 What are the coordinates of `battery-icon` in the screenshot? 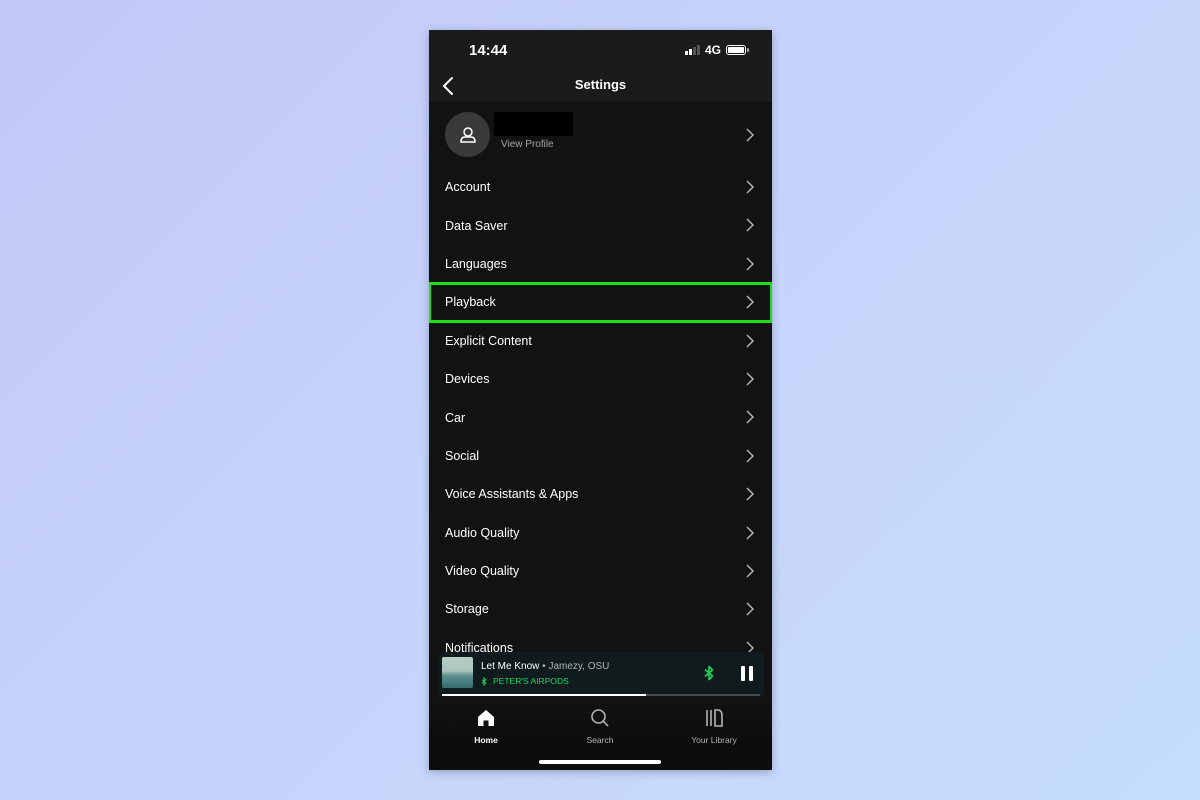 It's located at (737, 50).